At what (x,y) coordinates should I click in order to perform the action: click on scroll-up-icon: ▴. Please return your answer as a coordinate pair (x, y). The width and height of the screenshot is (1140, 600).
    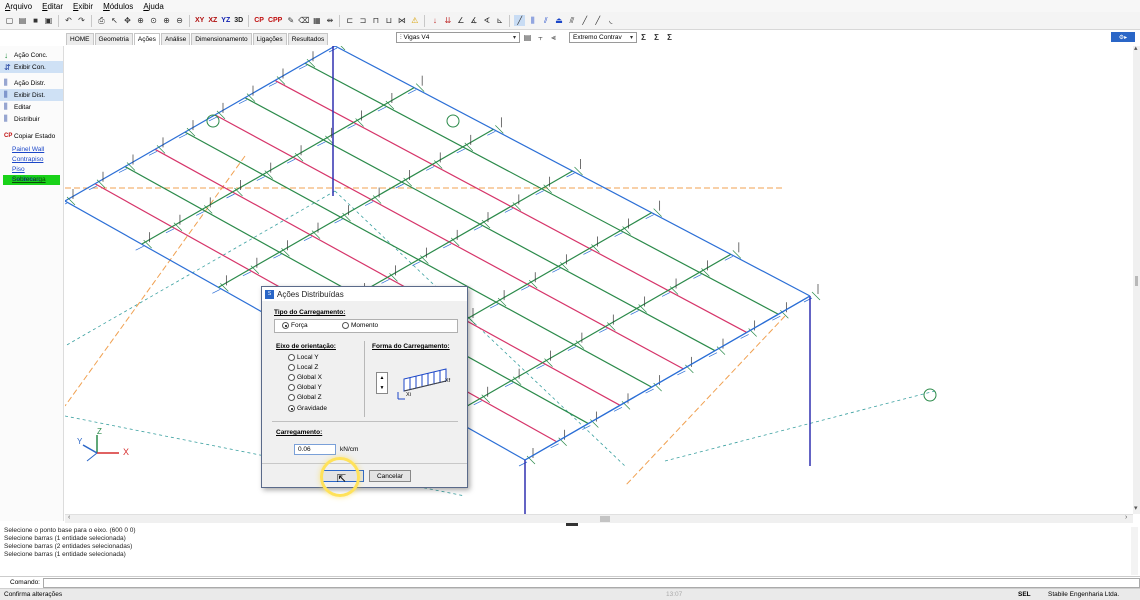
    Looking at the image, I should click on (1136, 48).